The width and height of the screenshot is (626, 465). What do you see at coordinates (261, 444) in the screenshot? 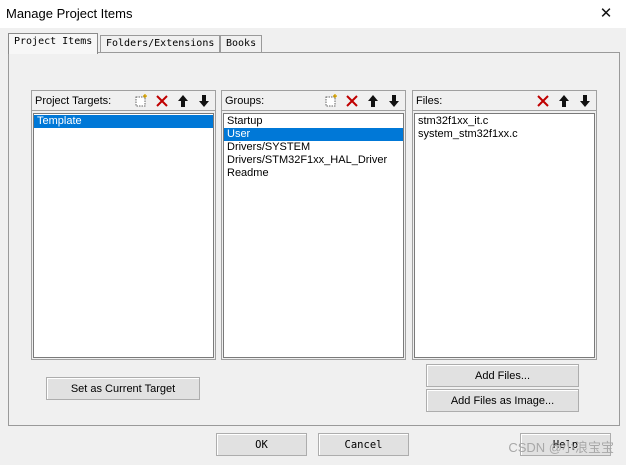
I see `ok-button: OK` at bounding box center [261, 444].